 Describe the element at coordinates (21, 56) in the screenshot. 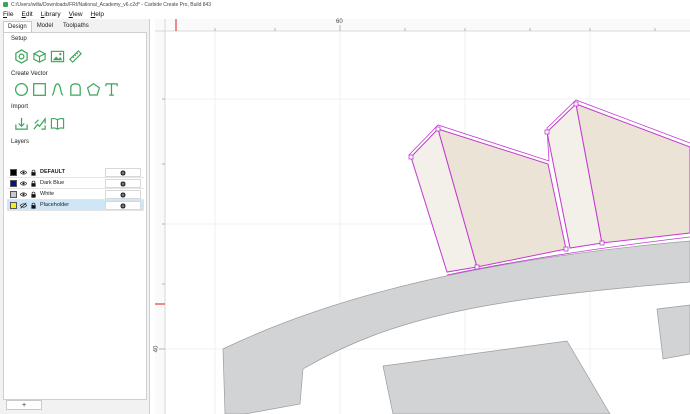

I see `job-setup-icon` at that location.